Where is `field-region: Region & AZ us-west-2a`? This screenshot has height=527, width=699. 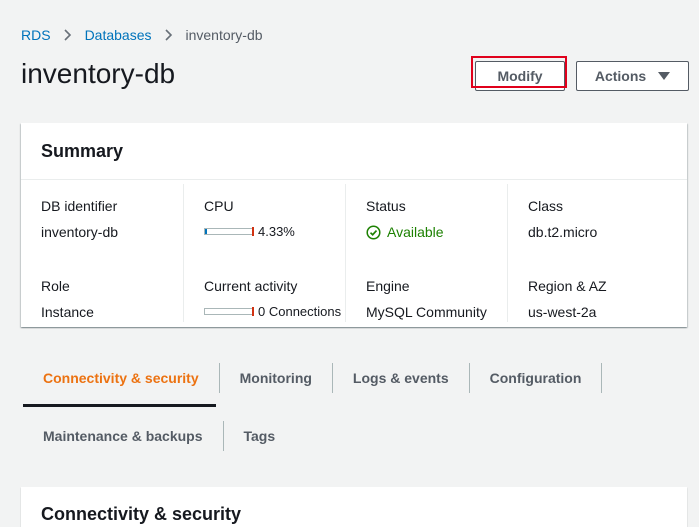 field-region: Region & AZ us-west-2a is located at coordinates (598, 311).